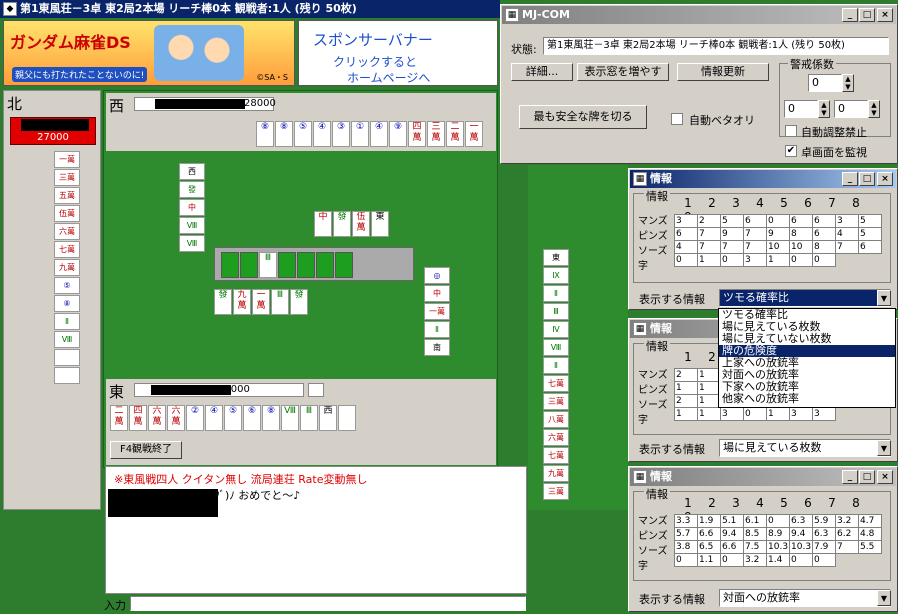  What do you see at coordinates (328, 418) in the screenshot?
I see `east-hand-tile: 西` at bounding box center [328, 418].